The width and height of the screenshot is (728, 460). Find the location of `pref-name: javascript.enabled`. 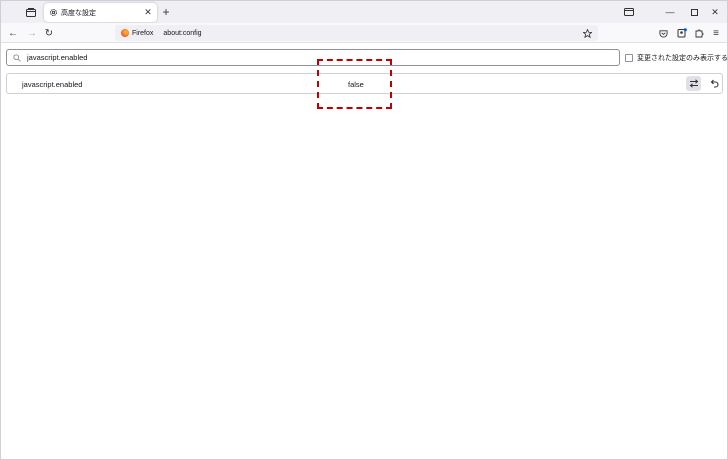

pref-name: javascript.enabled is located at coordinates (52, 84).